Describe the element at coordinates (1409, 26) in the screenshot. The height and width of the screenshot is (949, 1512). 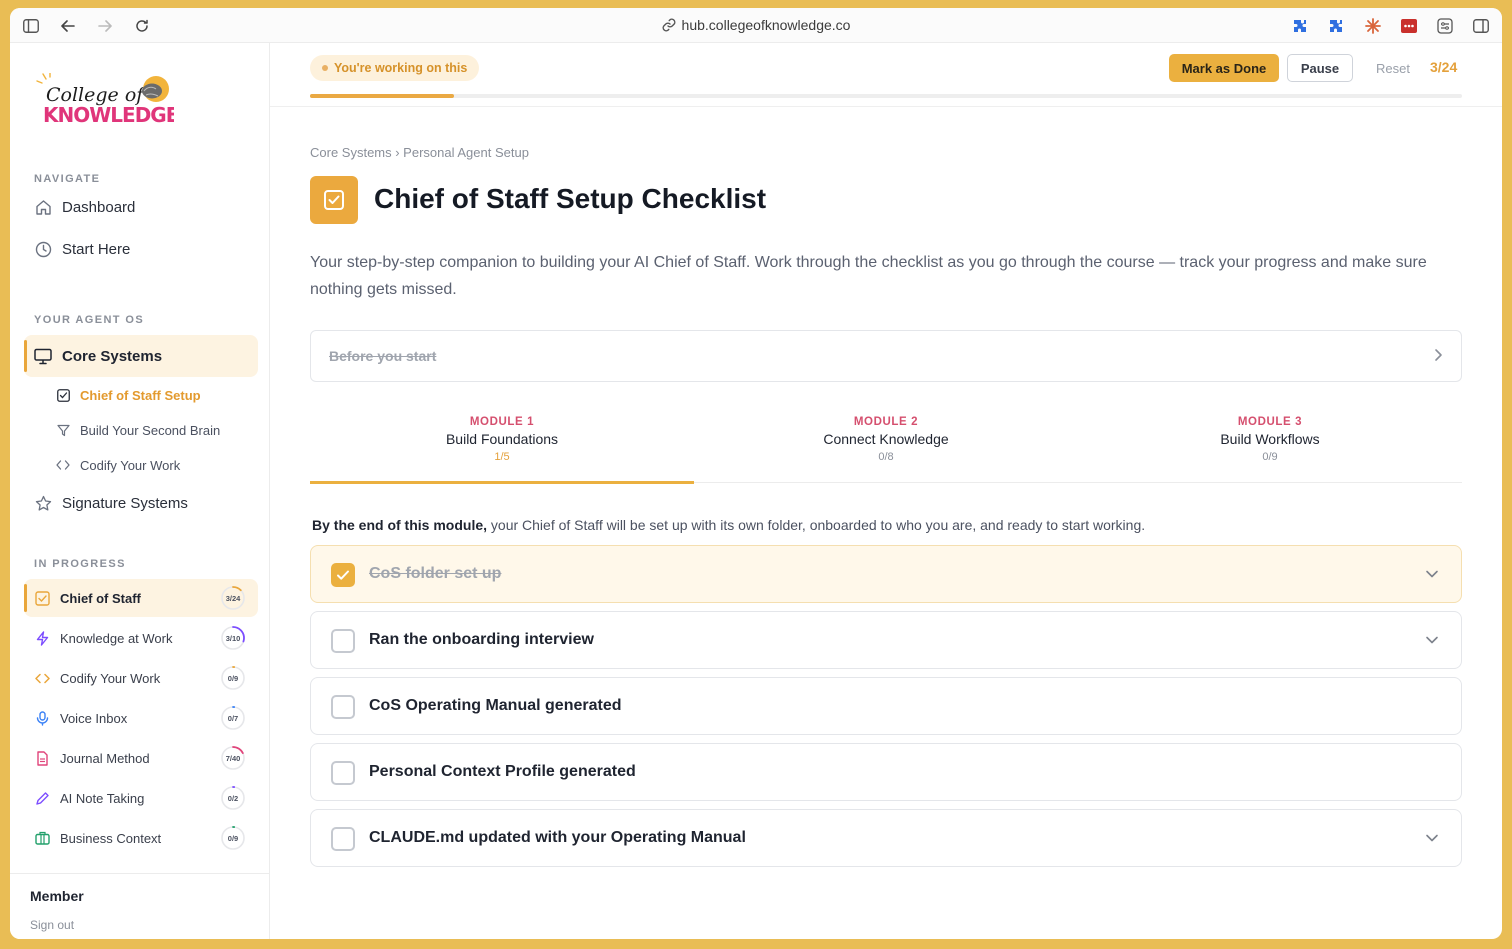
I see `more-extension-icon` at that location.